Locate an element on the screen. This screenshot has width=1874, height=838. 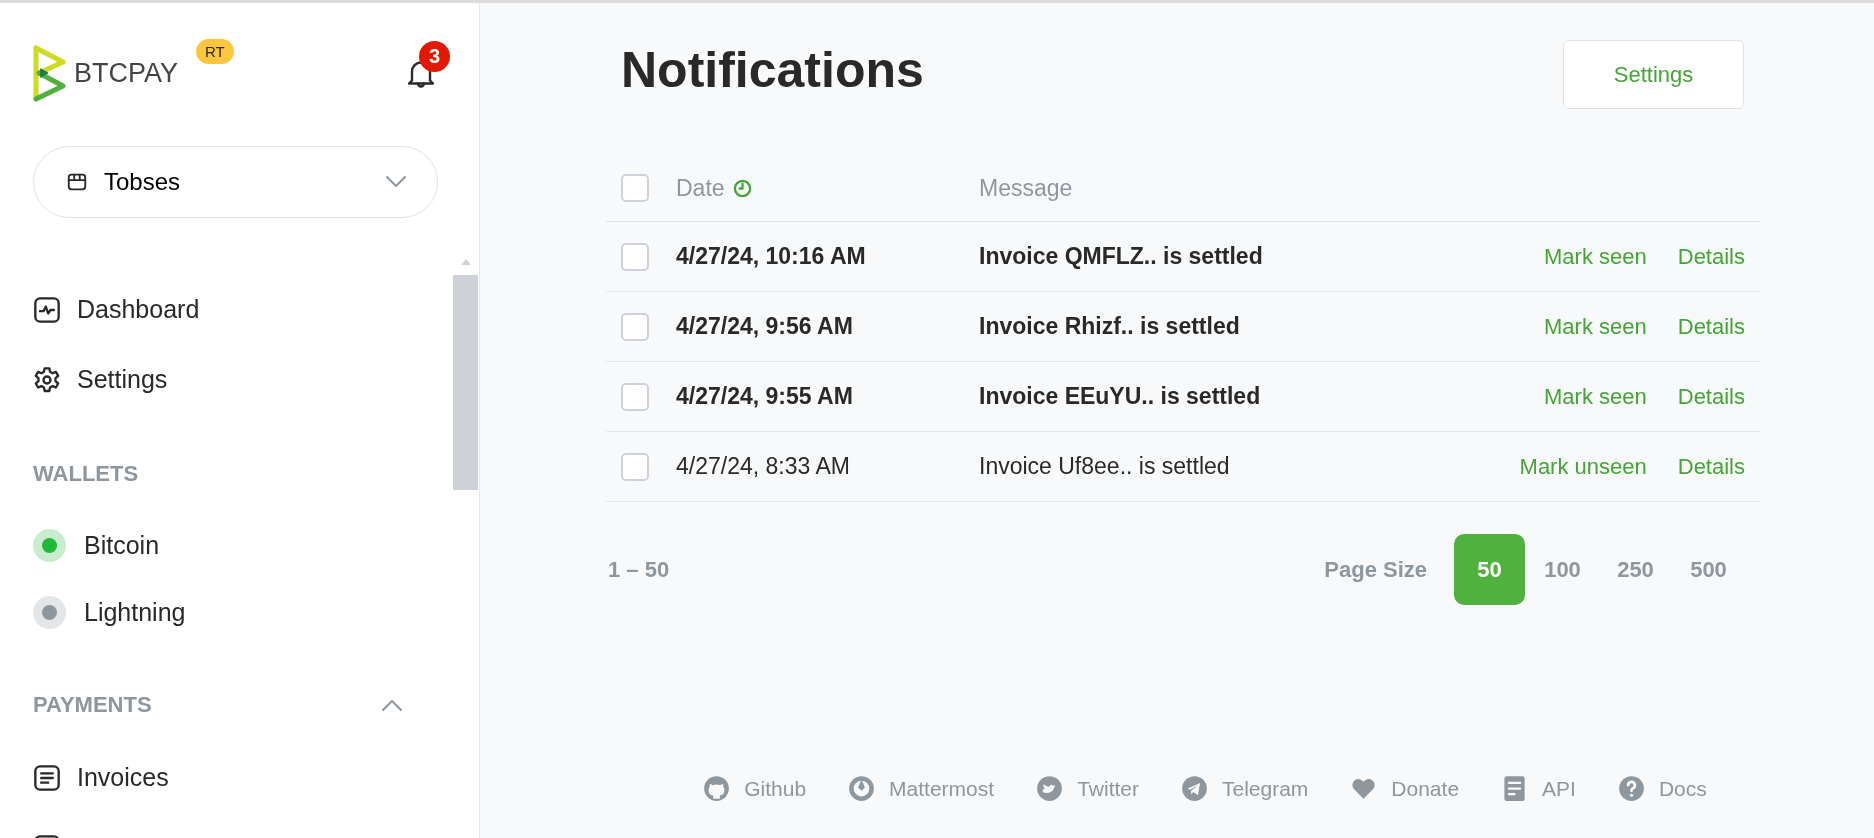
page-range: 1 – 50 is located at coordinates (639, 570).